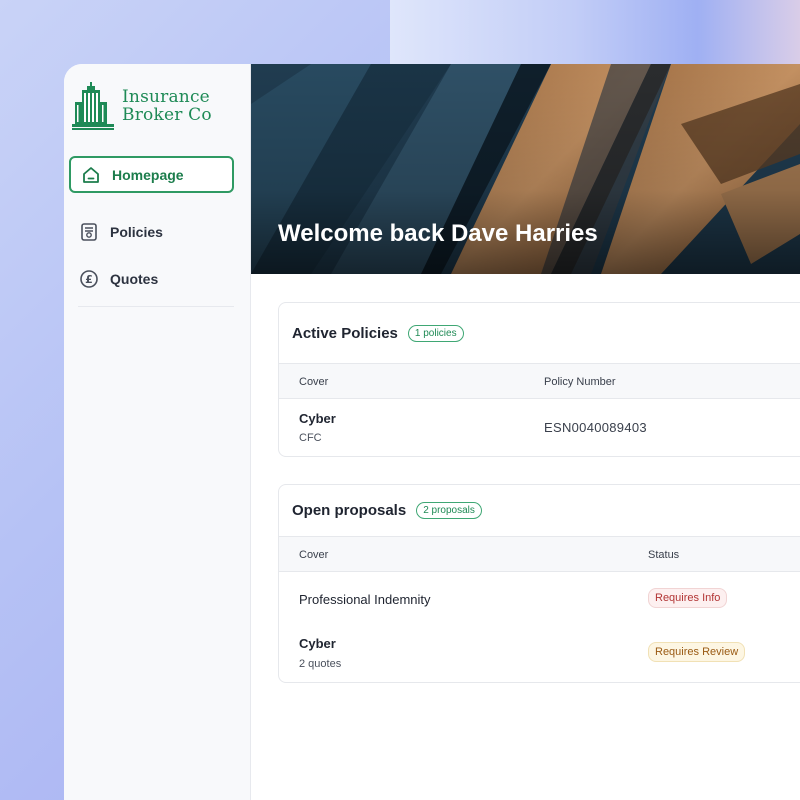  I want to click on sidebar-item-label: Homepage, so click(148, 174).